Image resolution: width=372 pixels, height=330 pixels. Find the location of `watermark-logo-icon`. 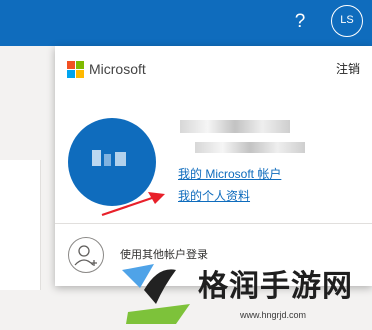

watermark-logo-icon is located at coordinates (156, 294).